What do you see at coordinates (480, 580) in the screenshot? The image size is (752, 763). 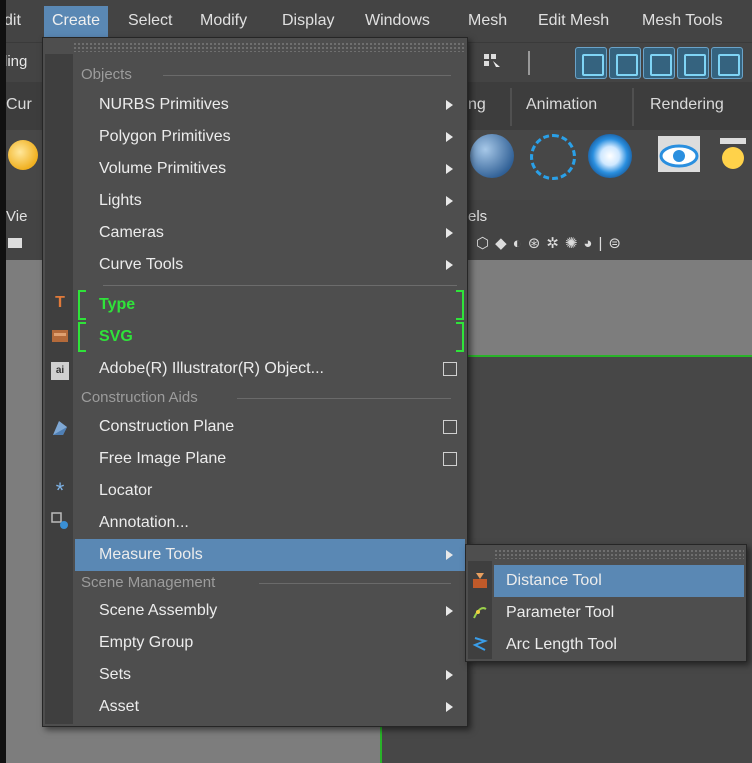 I see `distance-tool-icon` at bounding box center [480, 580].